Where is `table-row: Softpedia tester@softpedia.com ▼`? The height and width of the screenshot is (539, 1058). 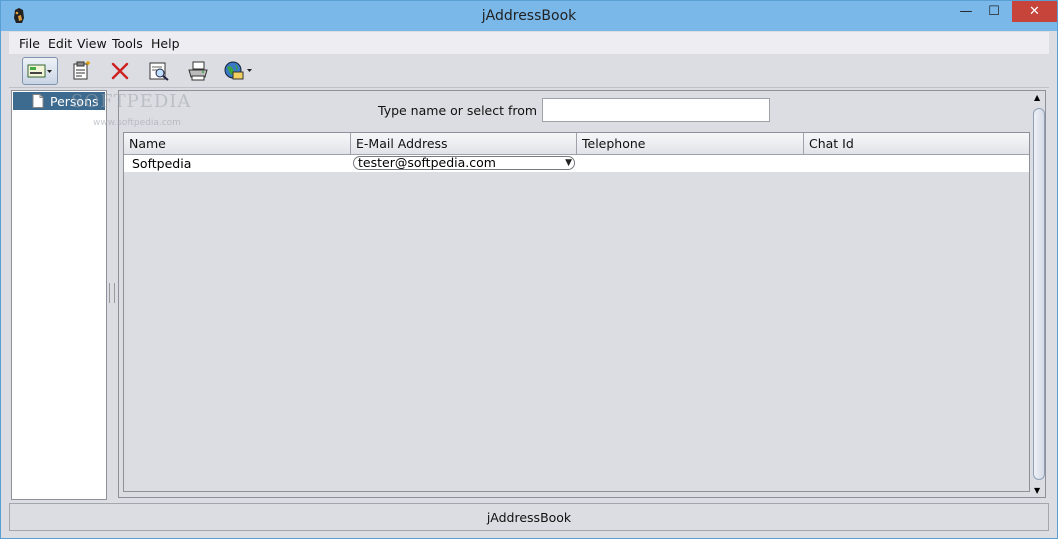 table-row: Softpedia tester@softpedia.com ▼ is located at coordinates (576, 163).